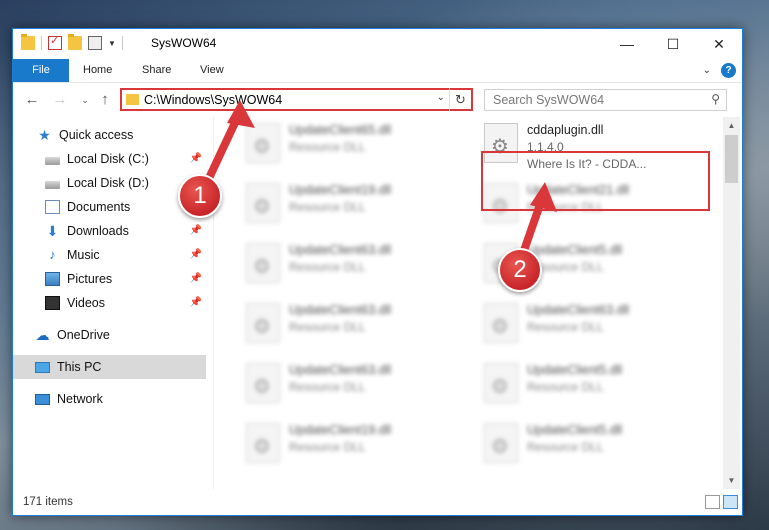 This screenshot has height=530, width=769. What do you see at coordinates (42, 367) in the screenshot?
I see `computer-icon` at bounding box center [42, 367].